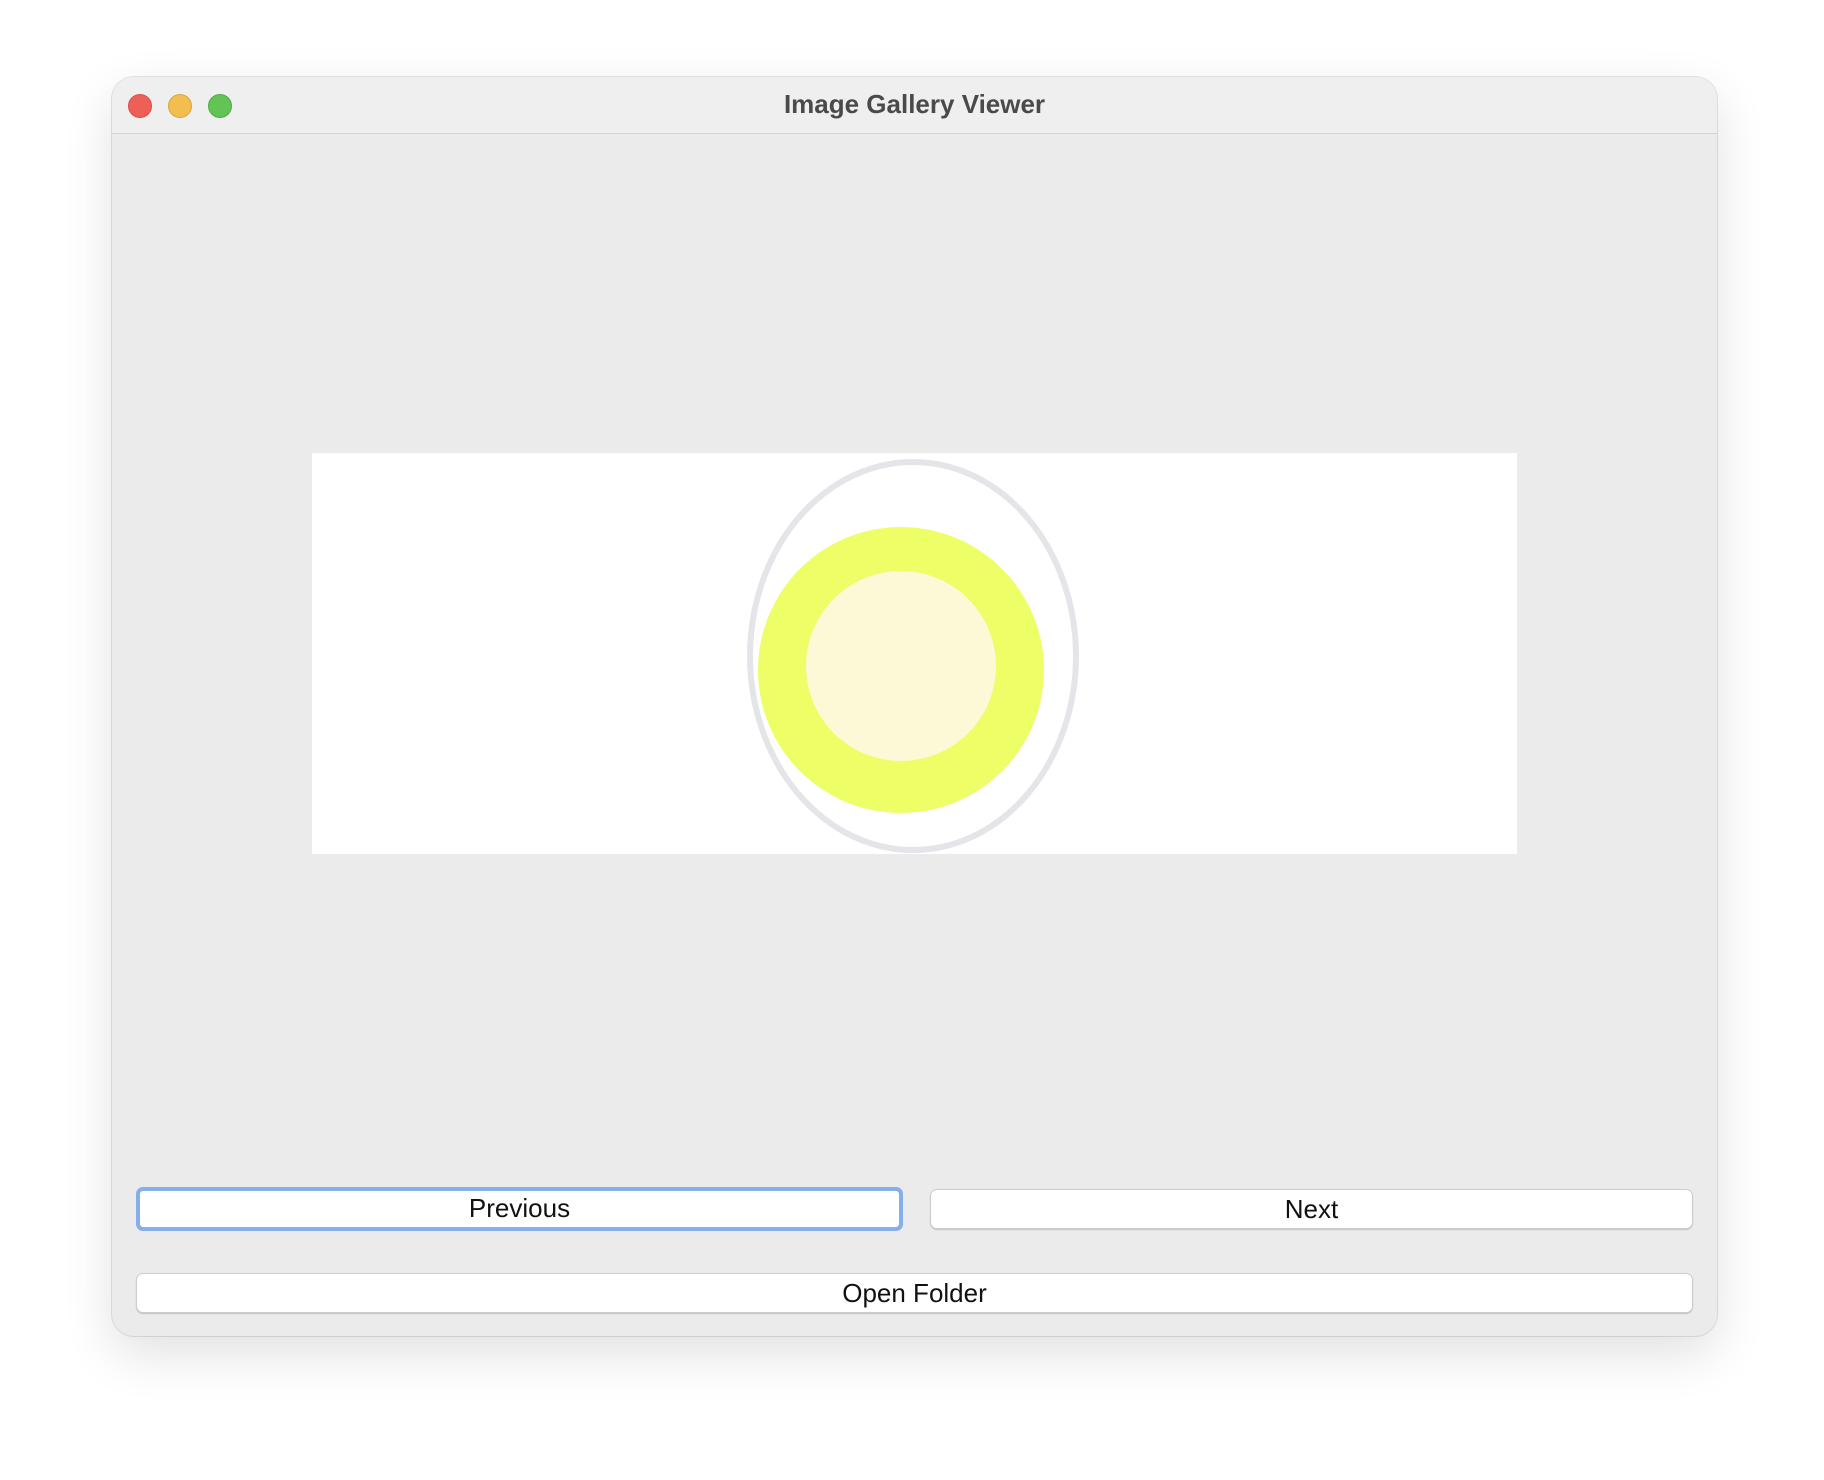  What do you see at coordinates (901, 666) in the screenshot?
I see `egg-yolk-inner` at bounding box center [901, 666].